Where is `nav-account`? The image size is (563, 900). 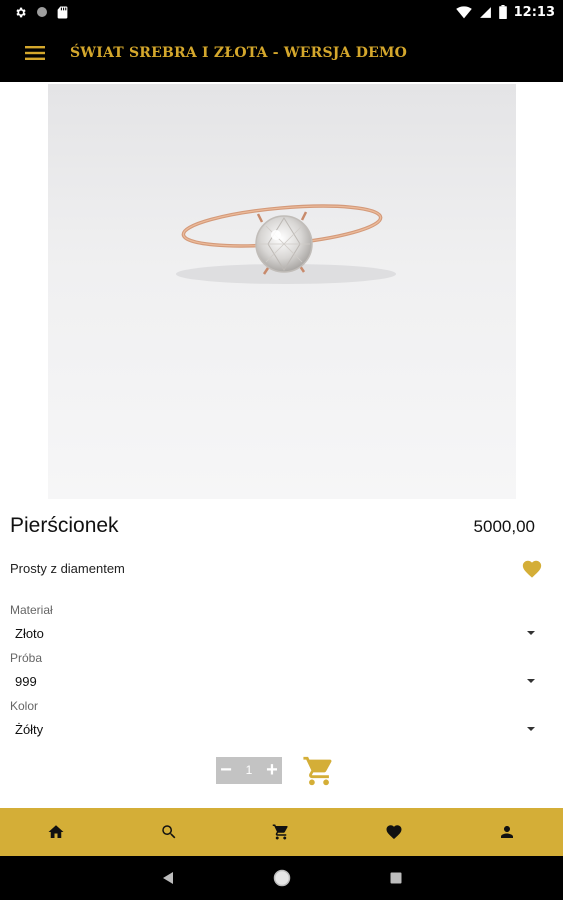
nav-account is located at coordinates (507, 832).